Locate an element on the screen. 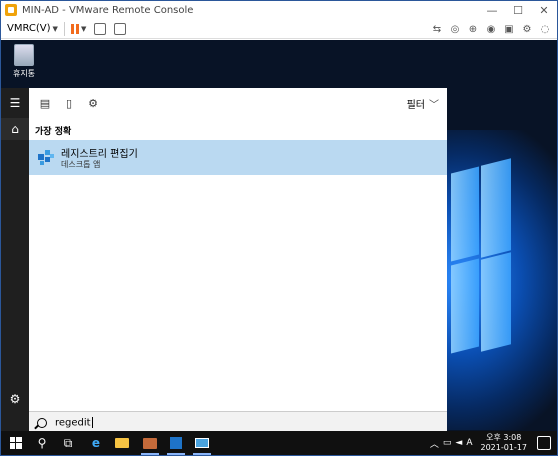  start-menu-rail: ☰ ⌂ ⚙ is located at coordinates (15, 259).